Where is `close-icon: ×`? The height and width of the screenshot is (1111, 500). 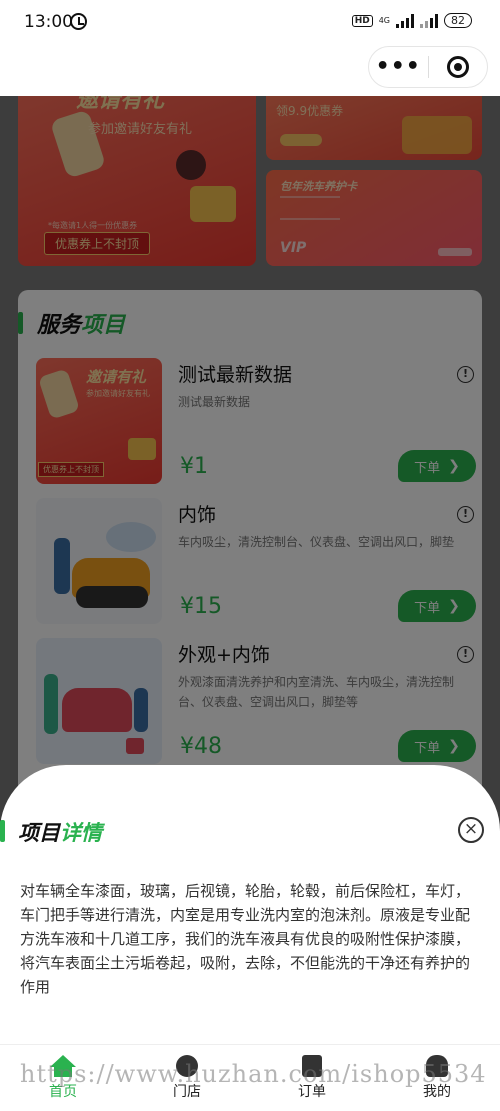 close-icon: × is located at coordinates (471, 830).